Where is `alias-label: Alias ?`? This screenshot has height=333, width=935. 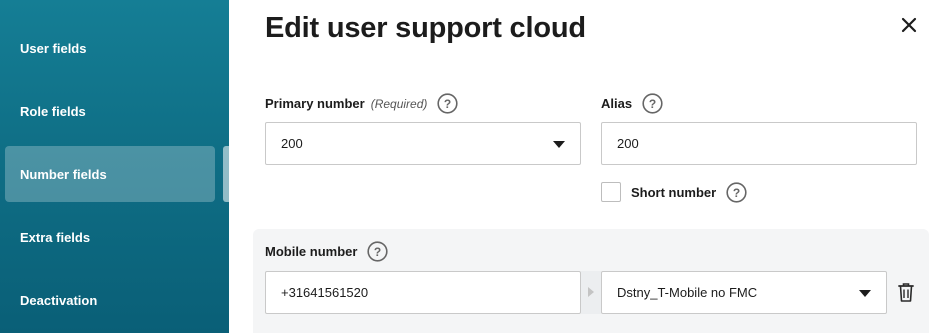
alias-label: Alias ? is located at coordinates (632, 103).